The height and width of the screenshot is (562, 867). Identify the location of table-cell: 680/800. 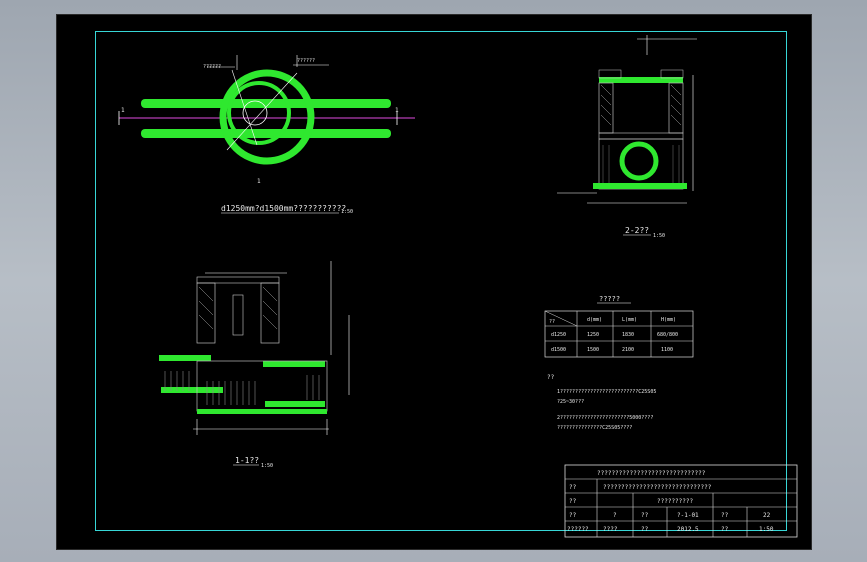
(667, 335).